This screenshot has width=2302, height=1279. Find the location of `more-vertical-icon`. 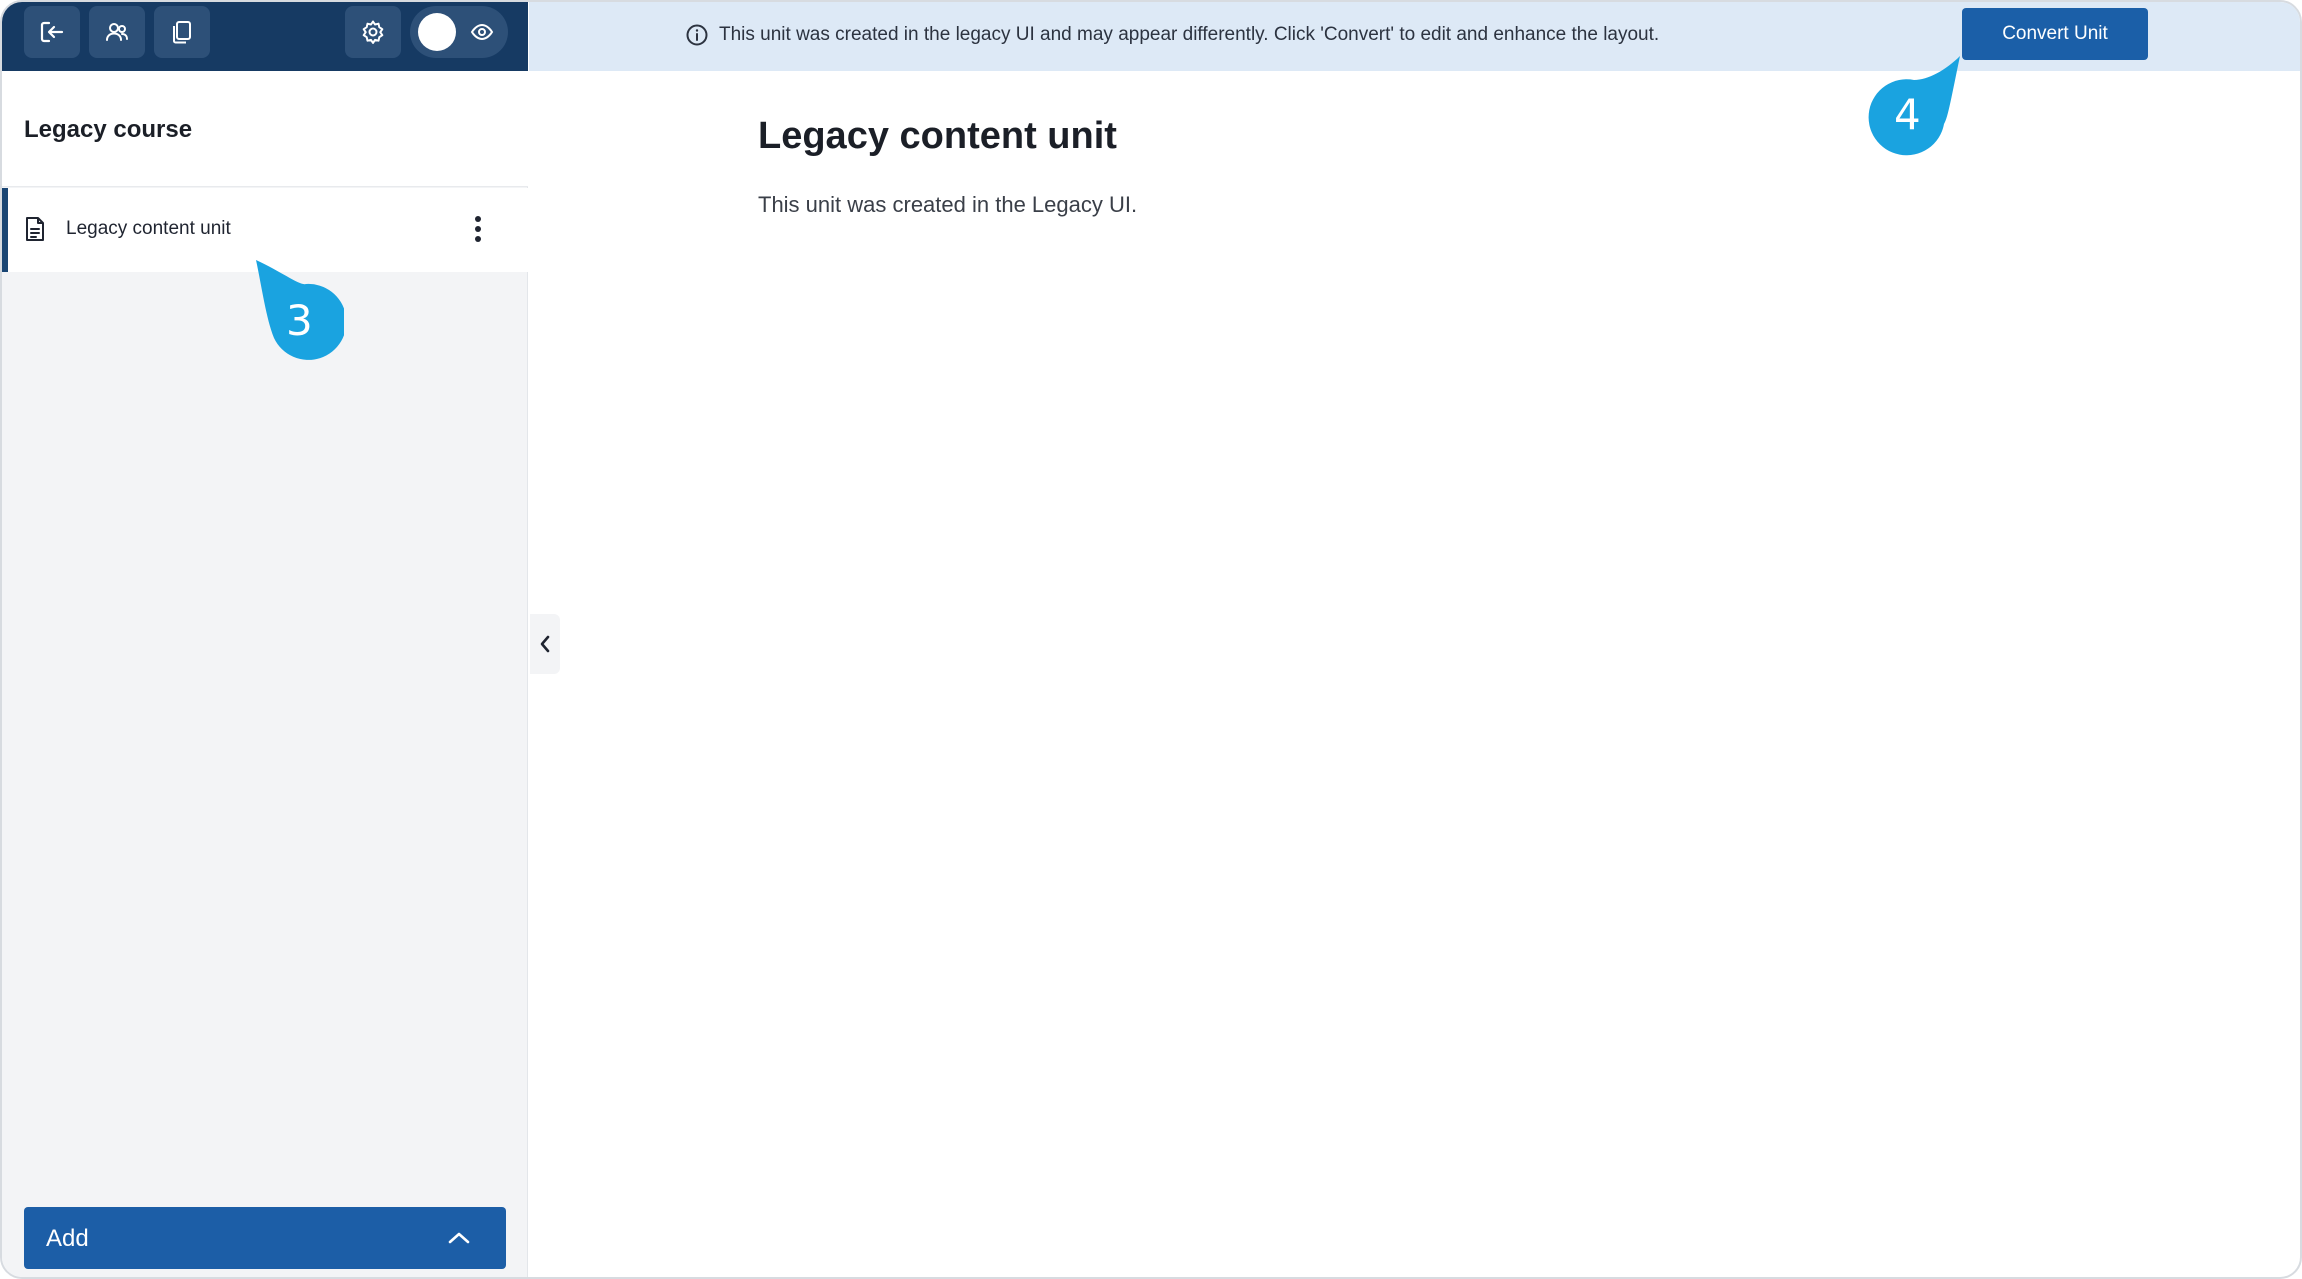

more-vertical-icon is located at coordinates (478, 229).